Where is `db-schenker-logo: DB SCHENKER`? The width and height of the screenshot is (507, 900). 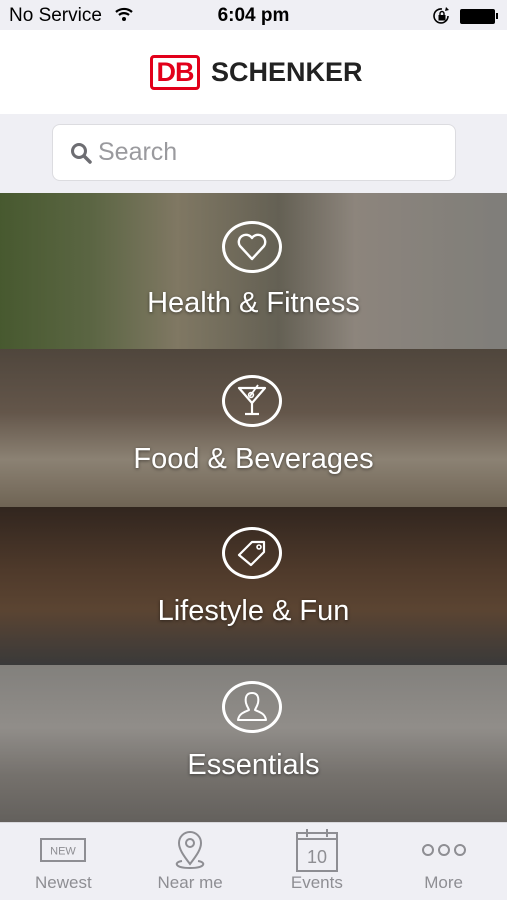
db-schenker-logo: DB SCHENKER is located at coordinates (256, 72).